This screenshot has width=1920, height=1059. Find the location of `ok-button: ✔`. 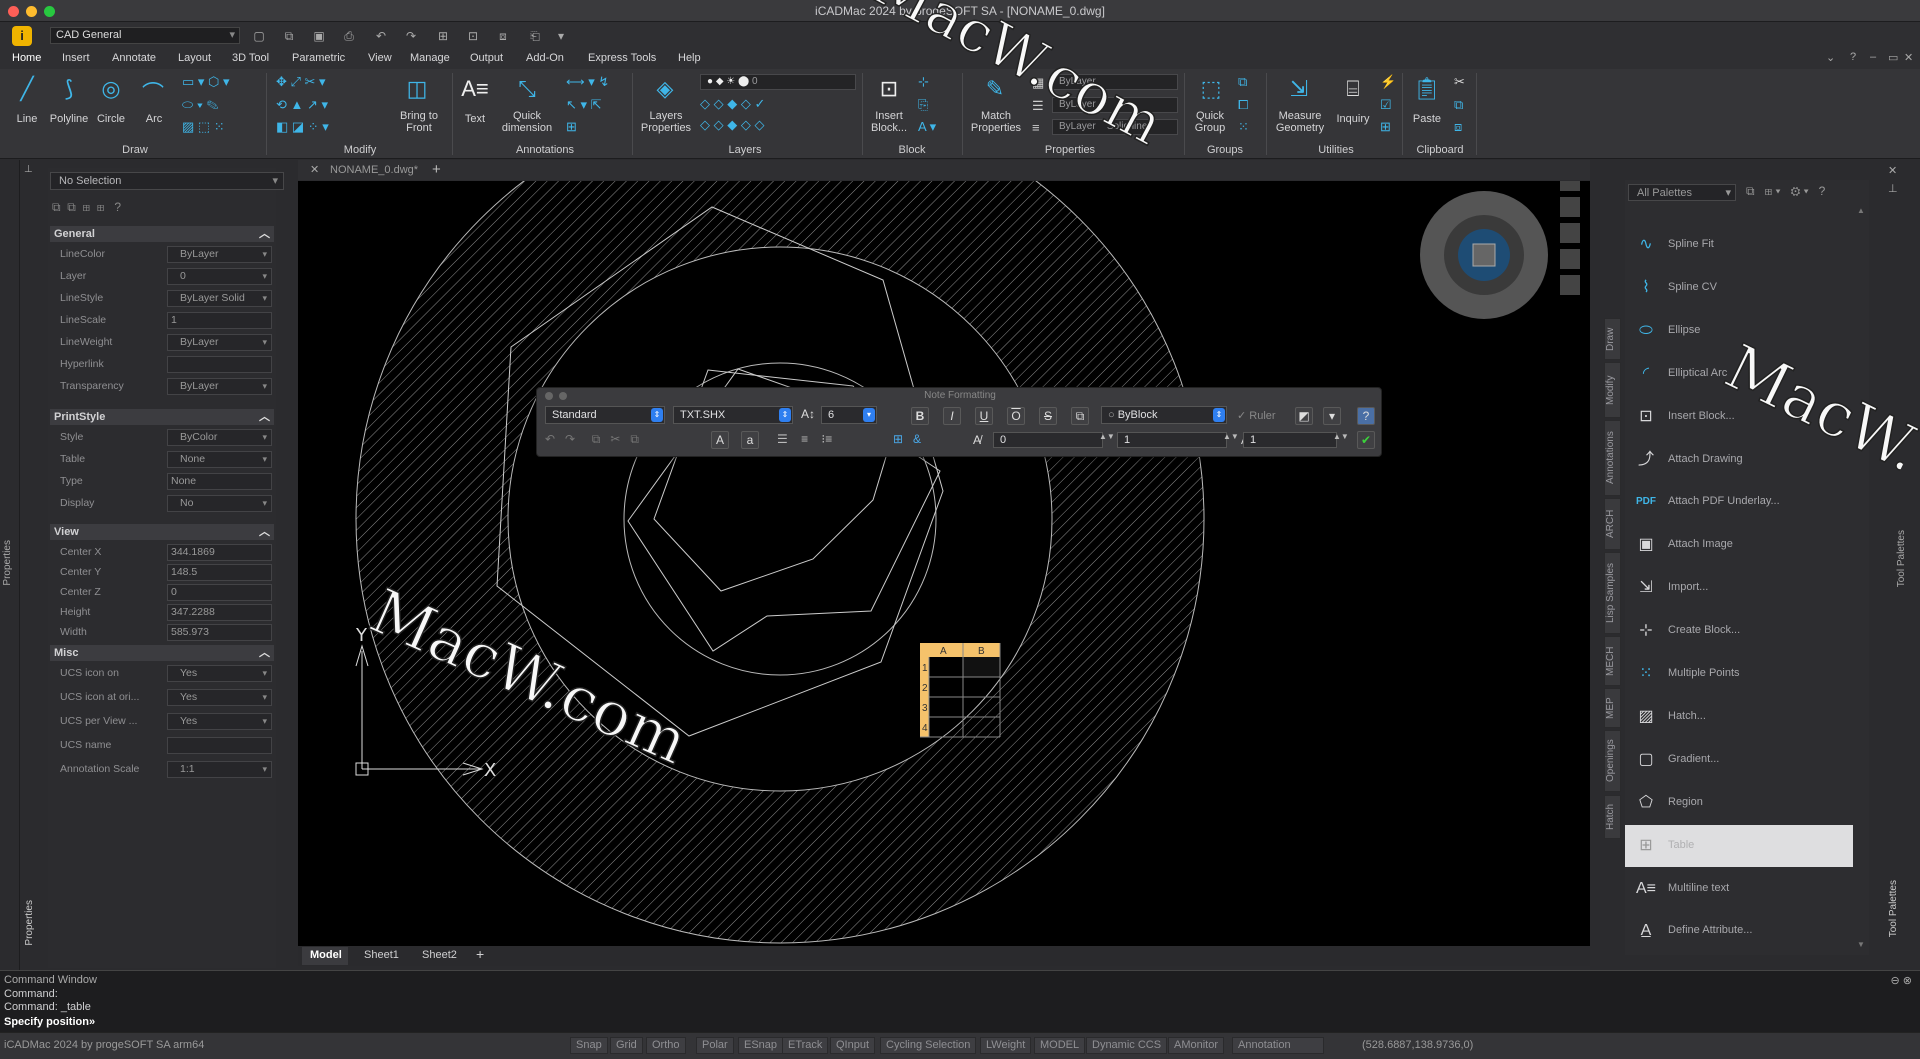

ok-button: ✔ is located at coordinates (1366, 440).